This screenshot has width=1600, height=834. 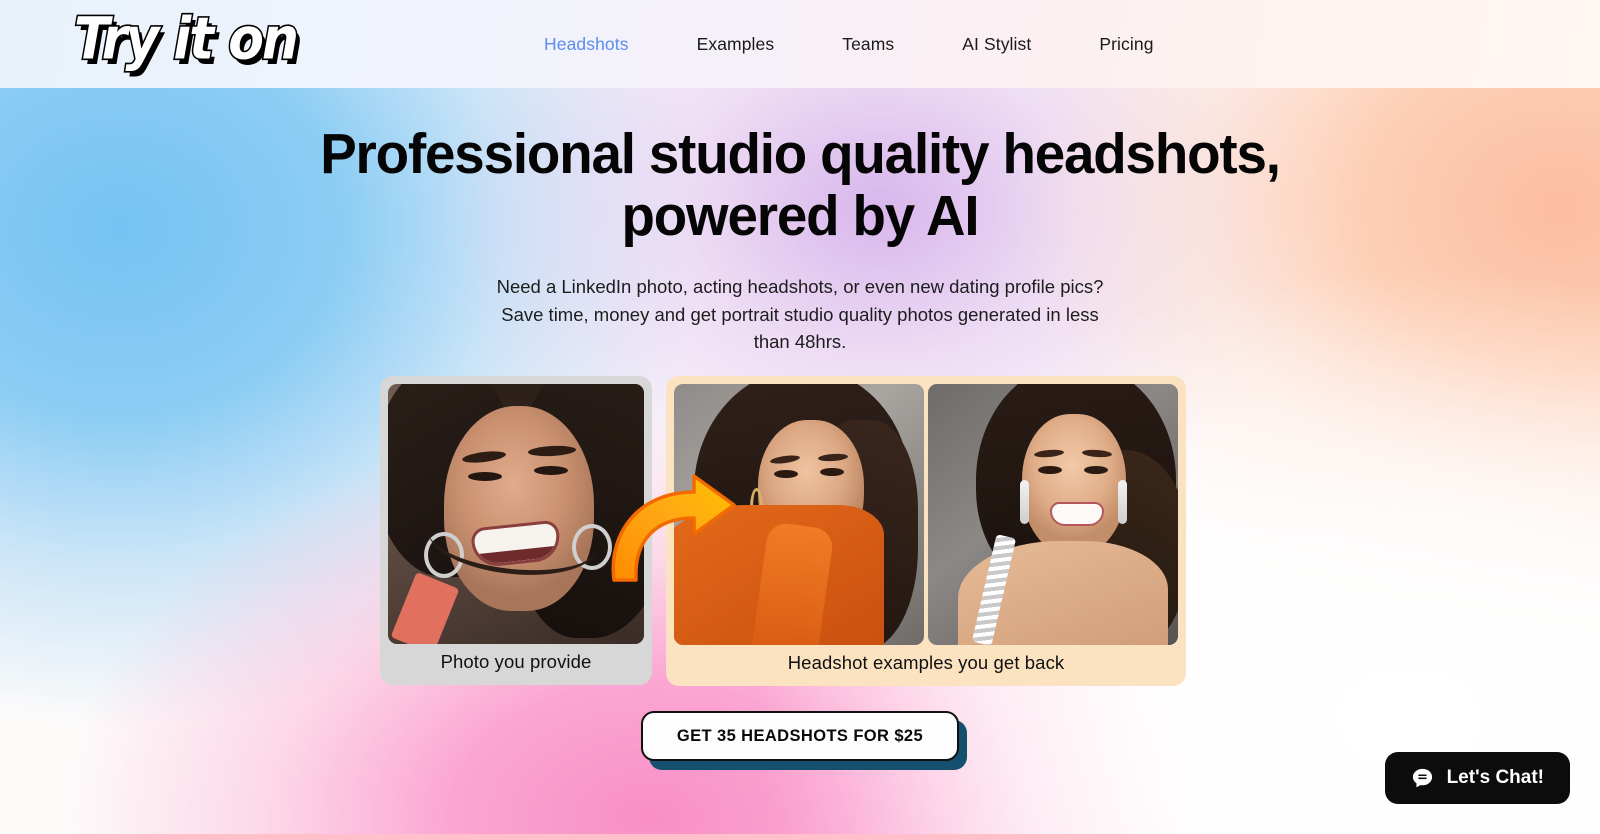 I want to click on logo: Try it on, so click(x=187, y=40).